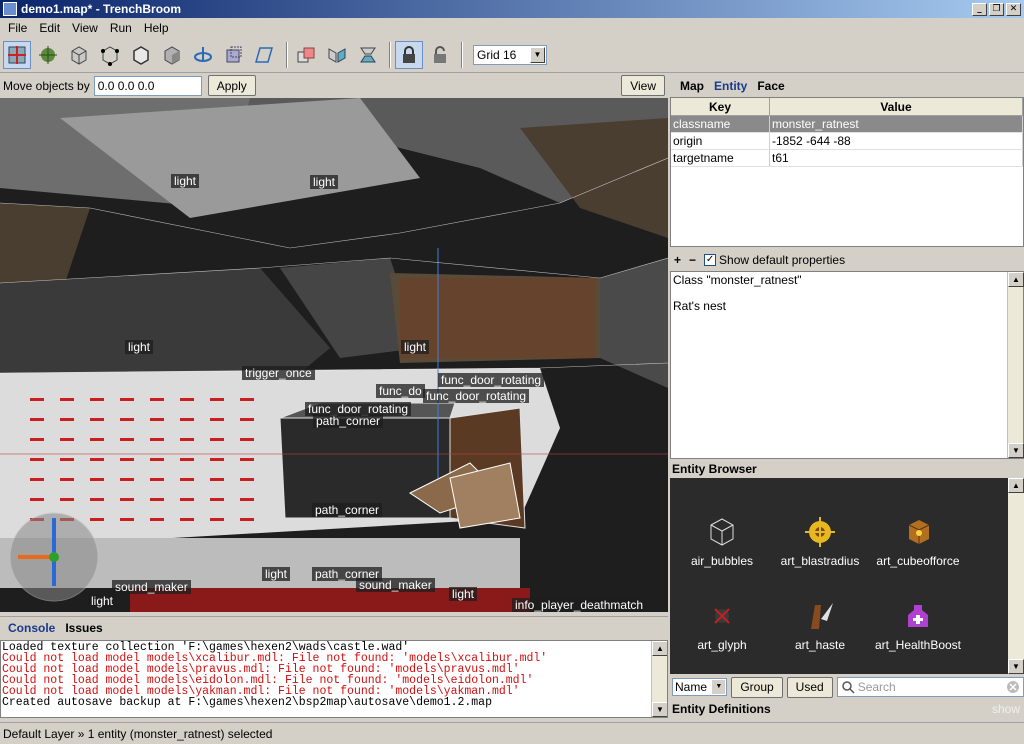 The image size is (1024, 744). Describe the element at coordinates (46, 85) in the screenshot. I see `move-objects-label: Move objects by` at that location.